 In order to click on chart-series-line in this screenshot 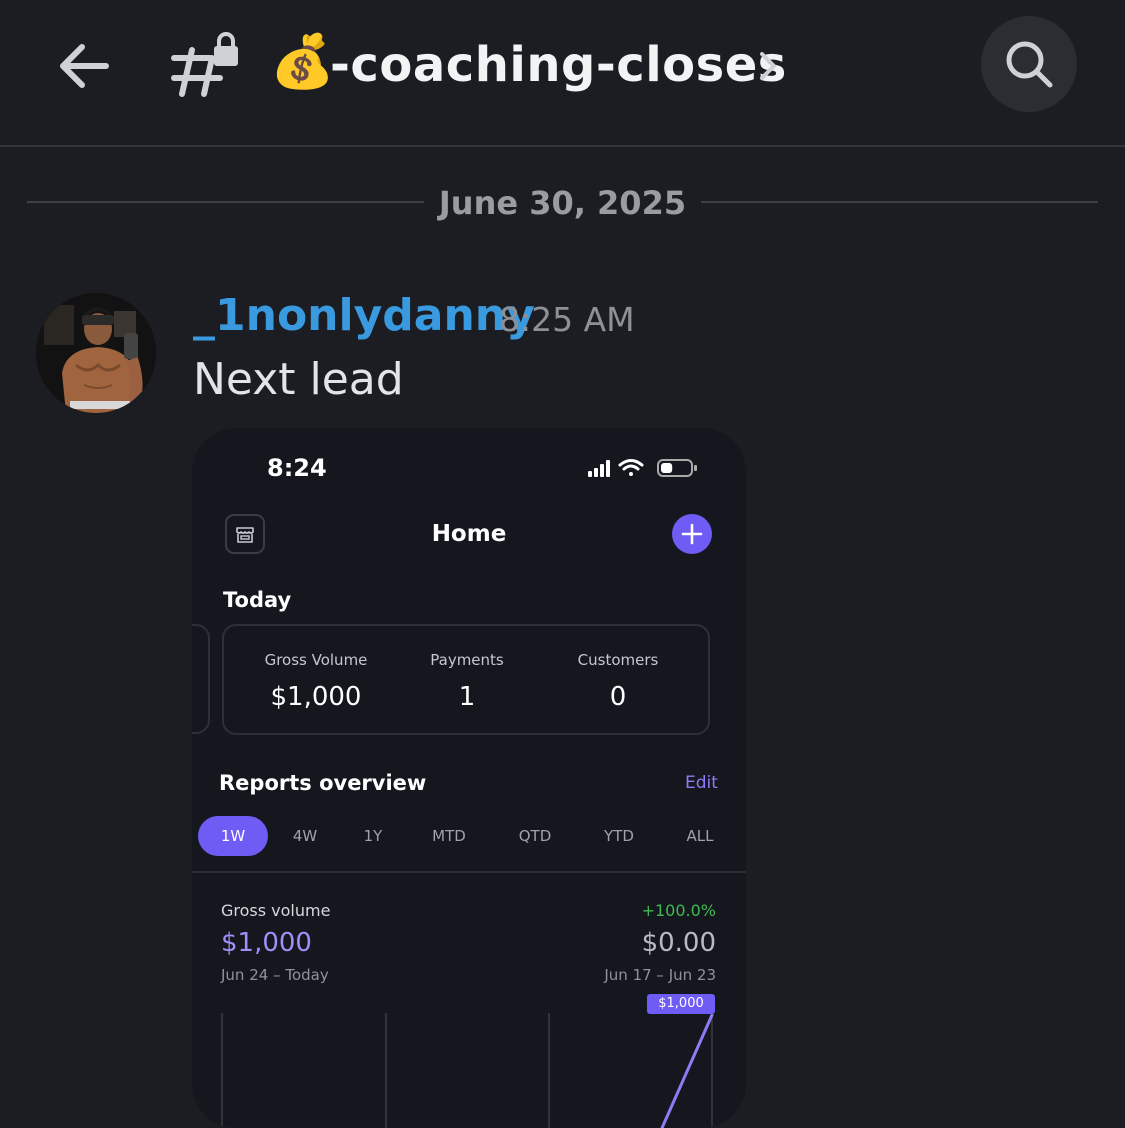, I will do `click(687, 1070)`.